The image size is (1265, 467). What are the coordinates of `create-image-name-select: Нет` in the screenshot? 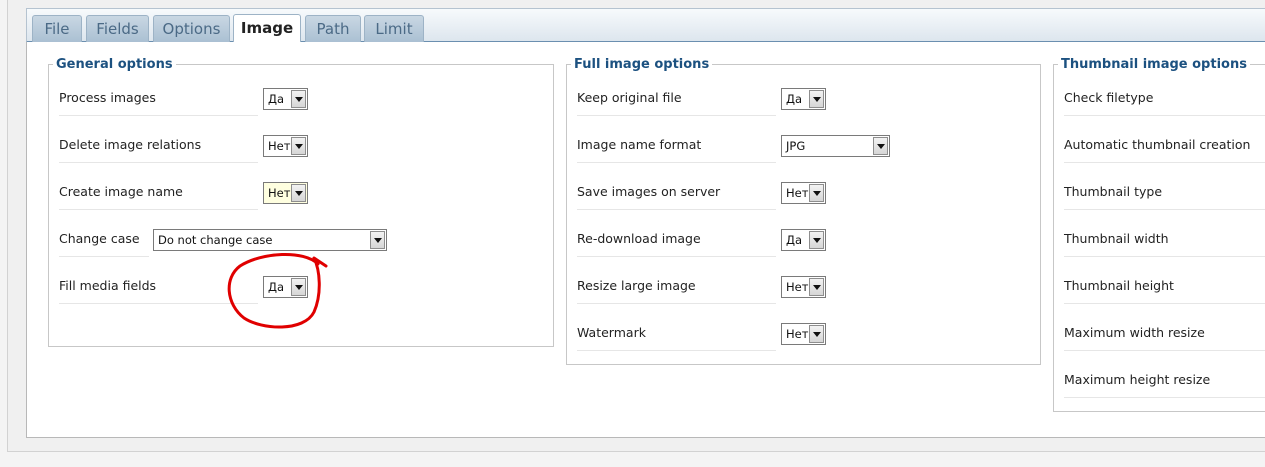 It's located at (285, 193).